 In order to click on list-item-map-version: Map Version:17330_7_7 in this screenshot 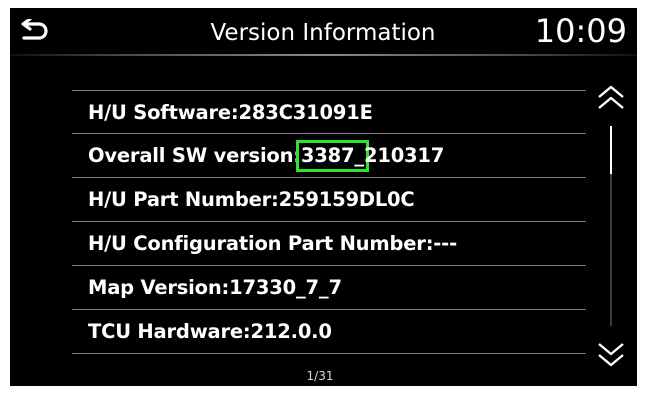, I will do `click(329, 288)`.